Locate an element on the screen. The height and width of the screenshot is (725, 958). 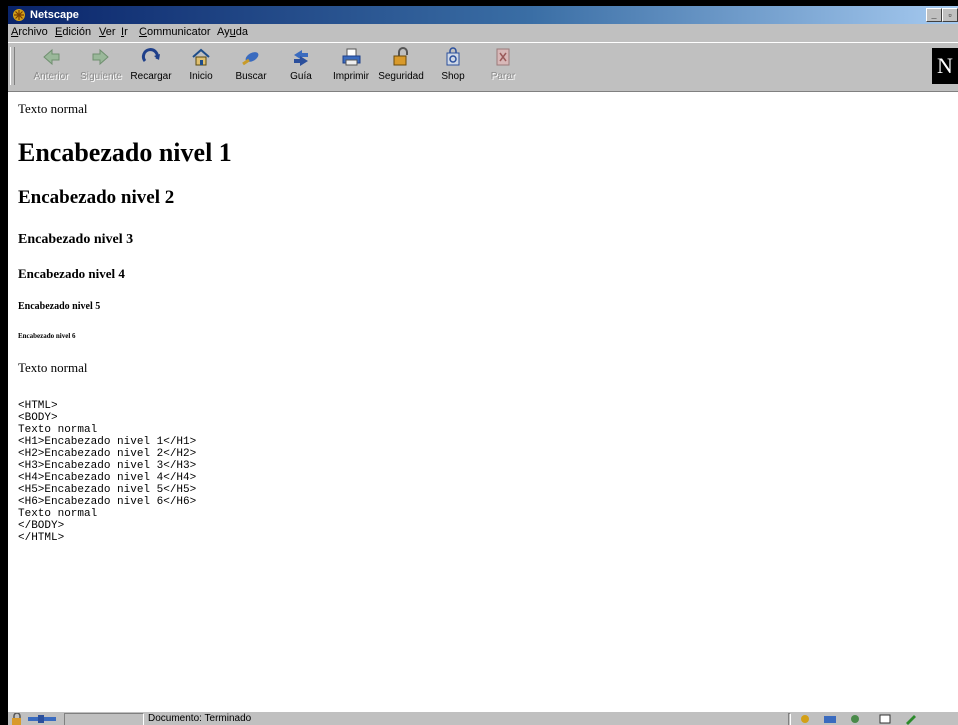
title-bar: Netscape _ ▫ is located at coordinates (483, 15).